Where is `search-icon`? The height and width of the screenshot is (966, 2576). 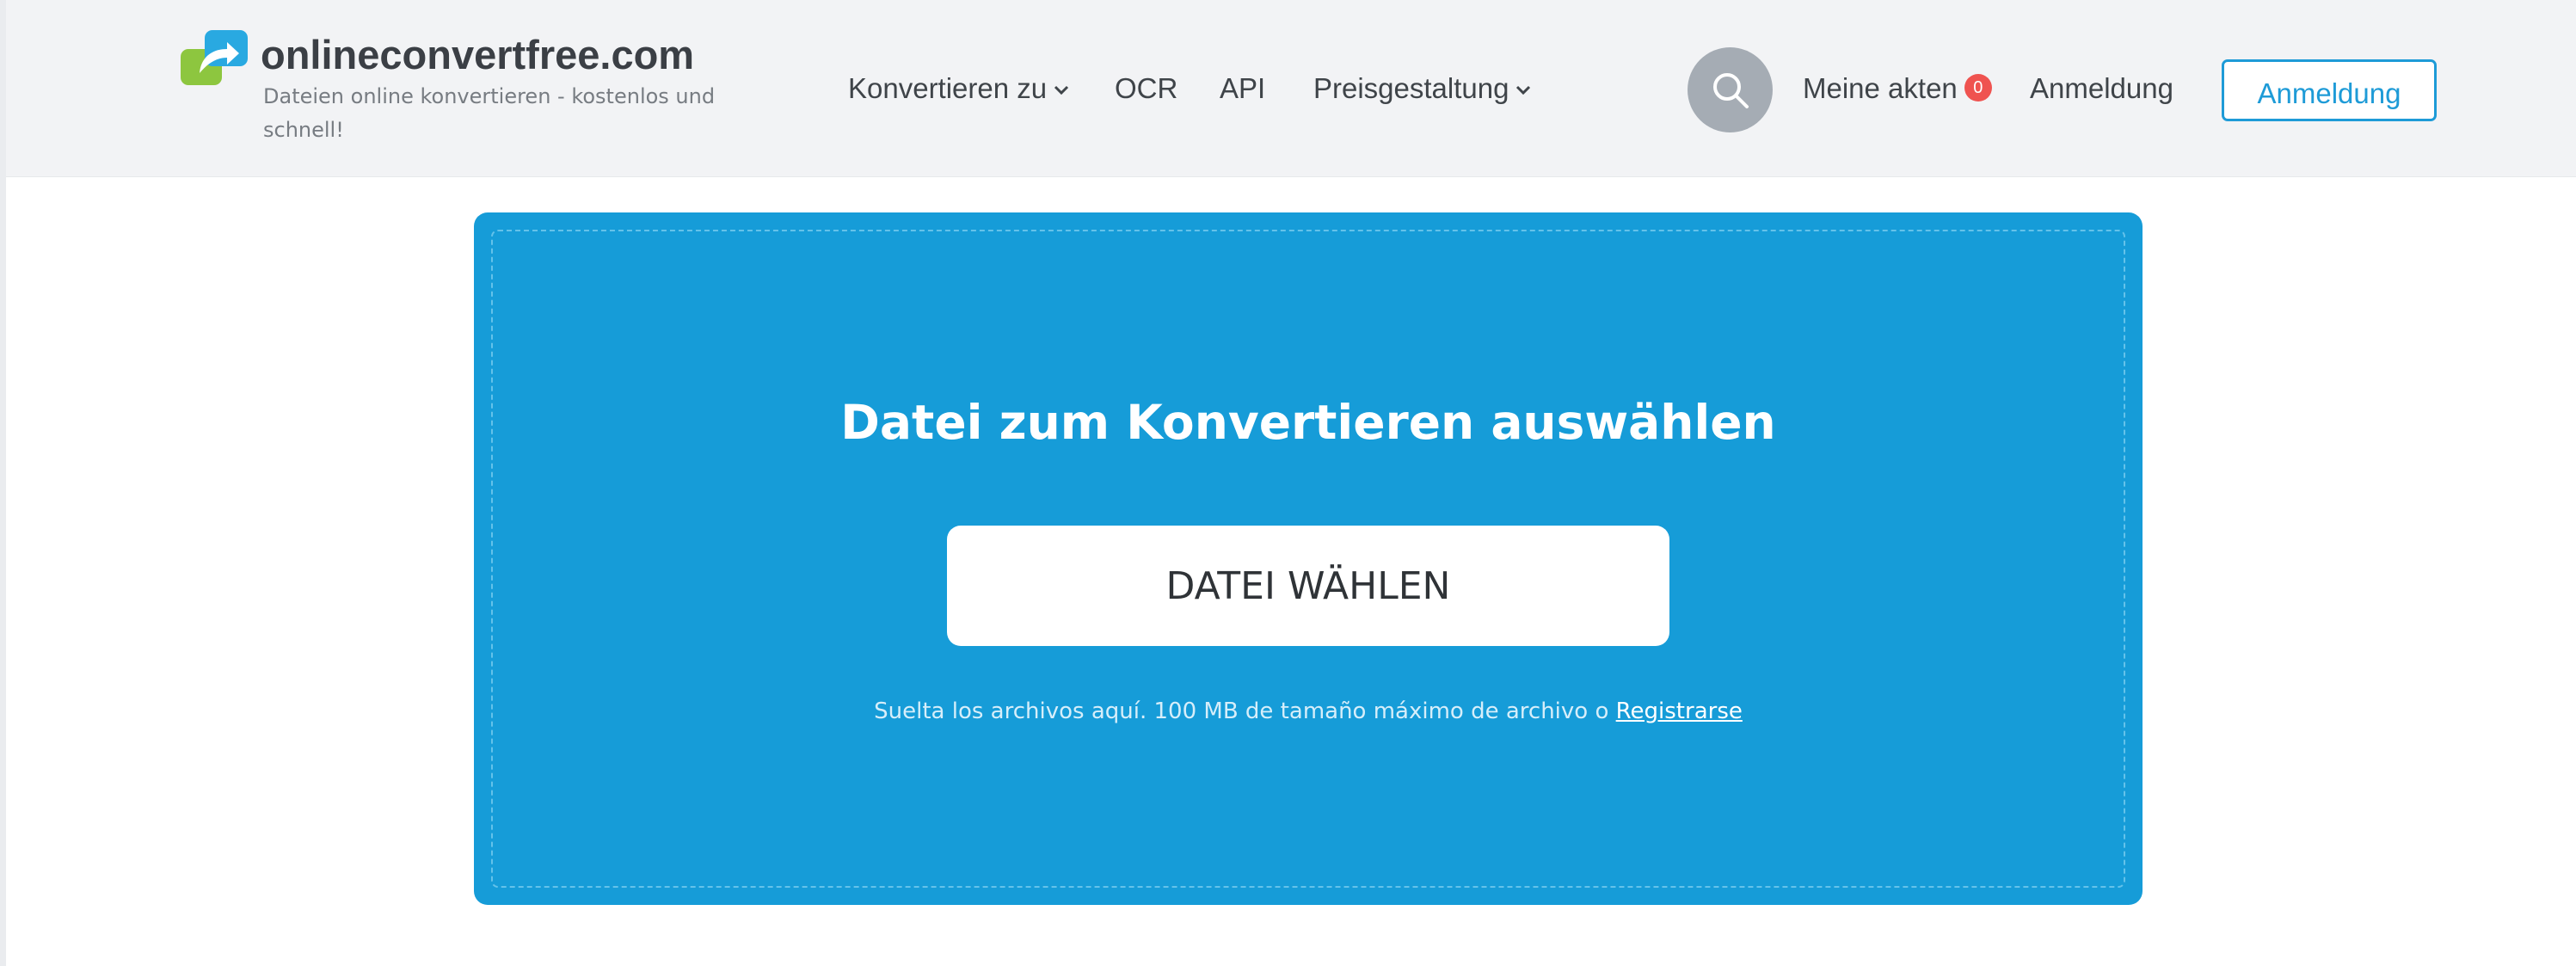
search-icon is located at coordinates (1731, 90).